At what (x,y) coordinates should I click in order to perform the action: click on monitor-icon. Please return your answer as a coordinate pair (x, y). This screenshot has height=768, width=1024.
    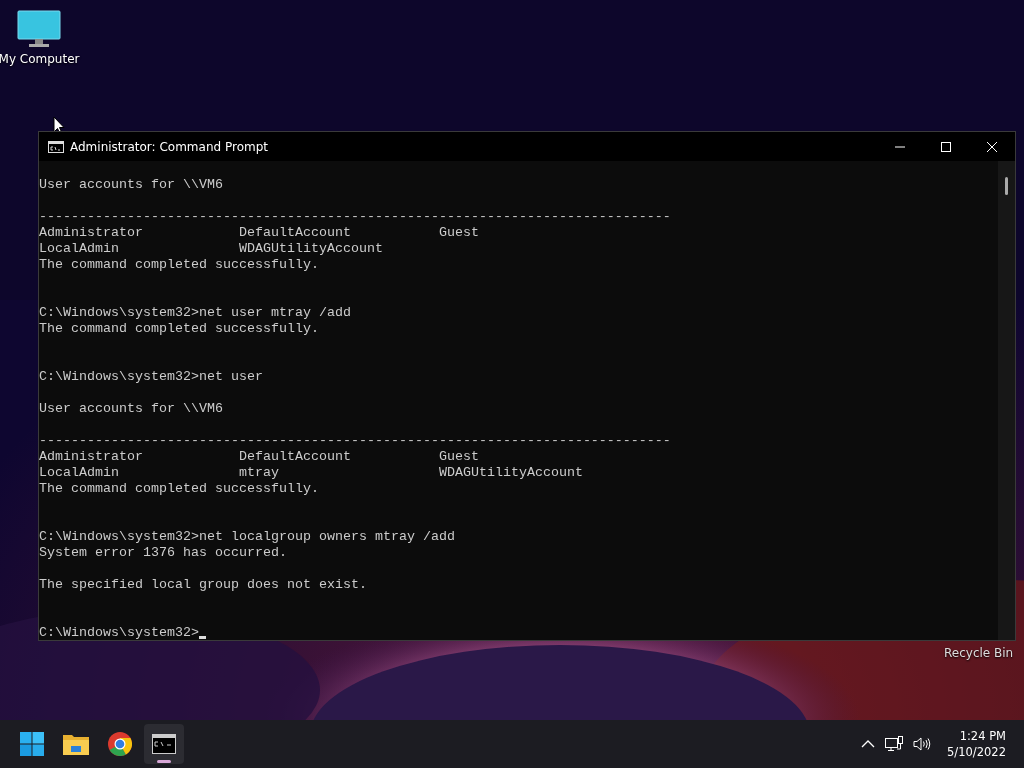
    Looking at the image, I should click on (39, 29).